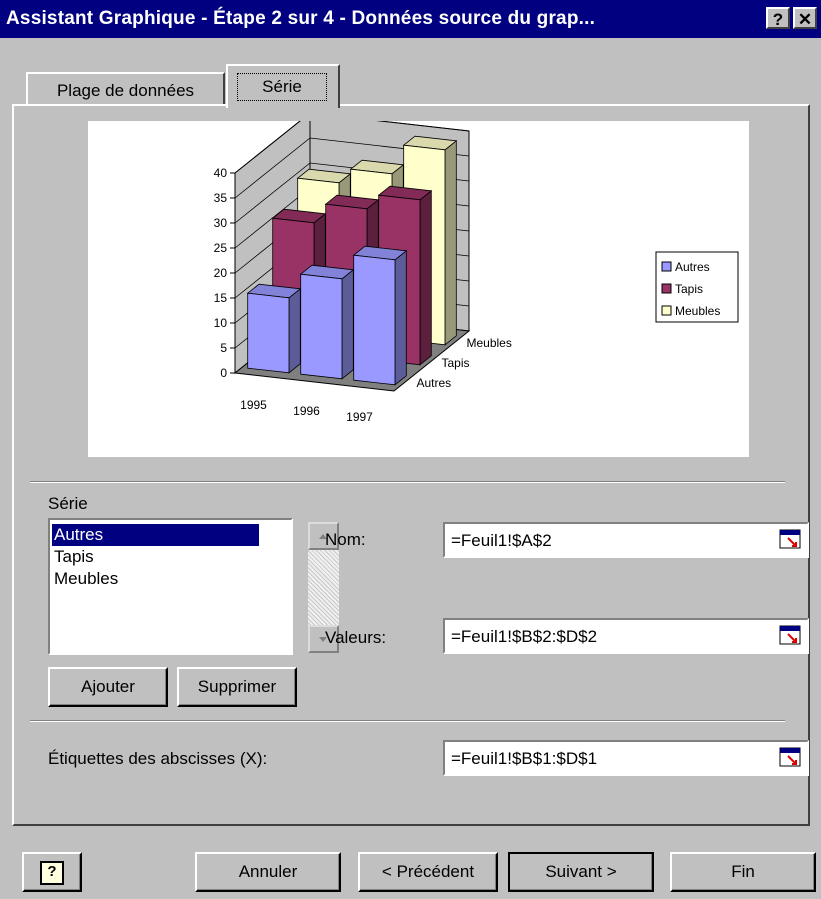  Describe the element at coordinates (524, 636) in the screenshot. I see `values-field-value: =Feuil1!$B$2:$D$2` at that location.